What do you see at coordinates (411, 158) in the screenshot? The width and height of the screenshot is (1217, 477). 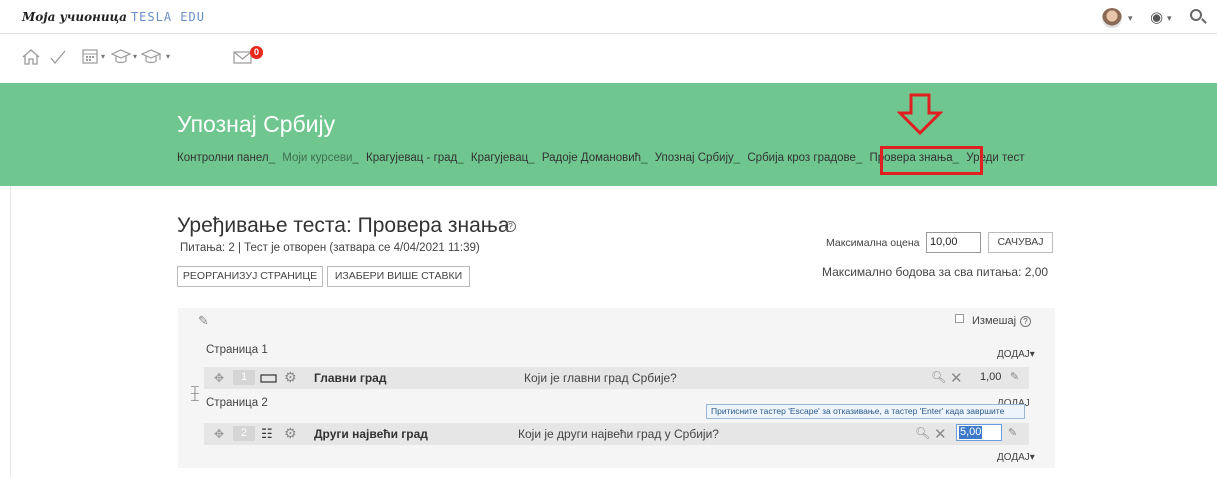 I see `breadcrumb-item-kragujevac-city: Крагујевац - град` at bounding box center [411, 158].